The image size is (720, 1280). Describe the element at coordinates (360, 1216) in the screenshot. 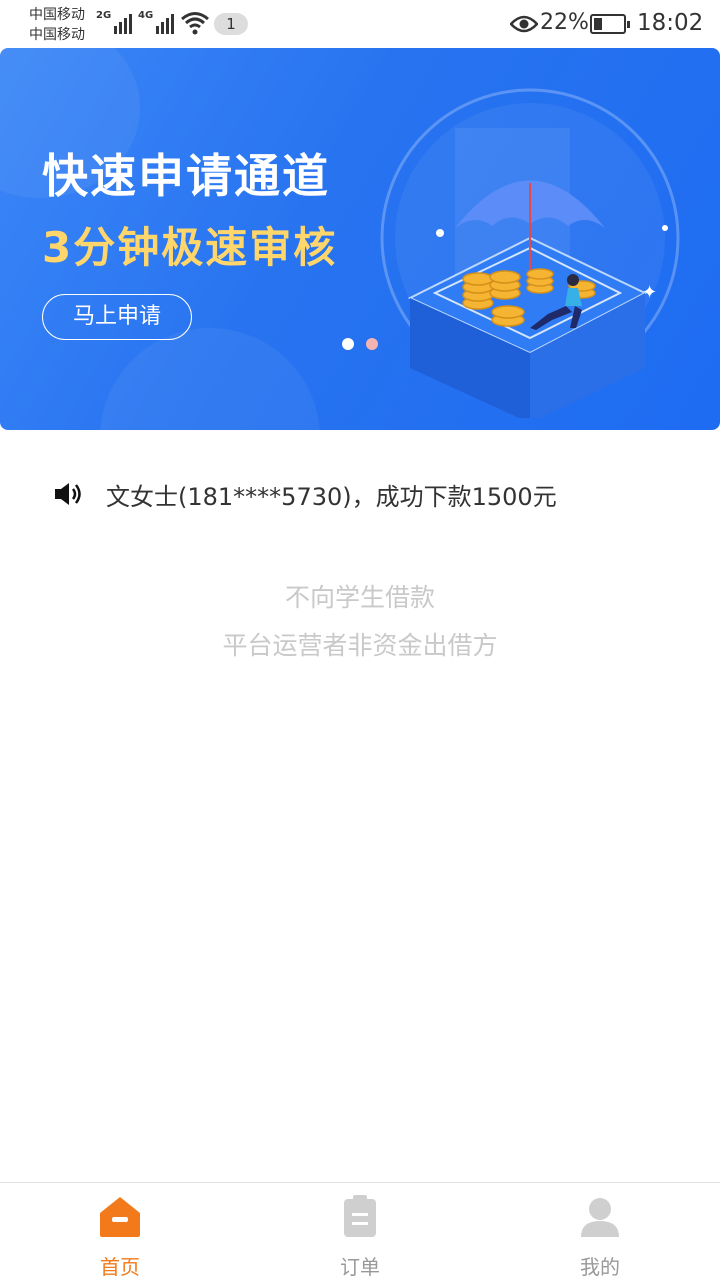

I see `clipboard-icon` at that location.